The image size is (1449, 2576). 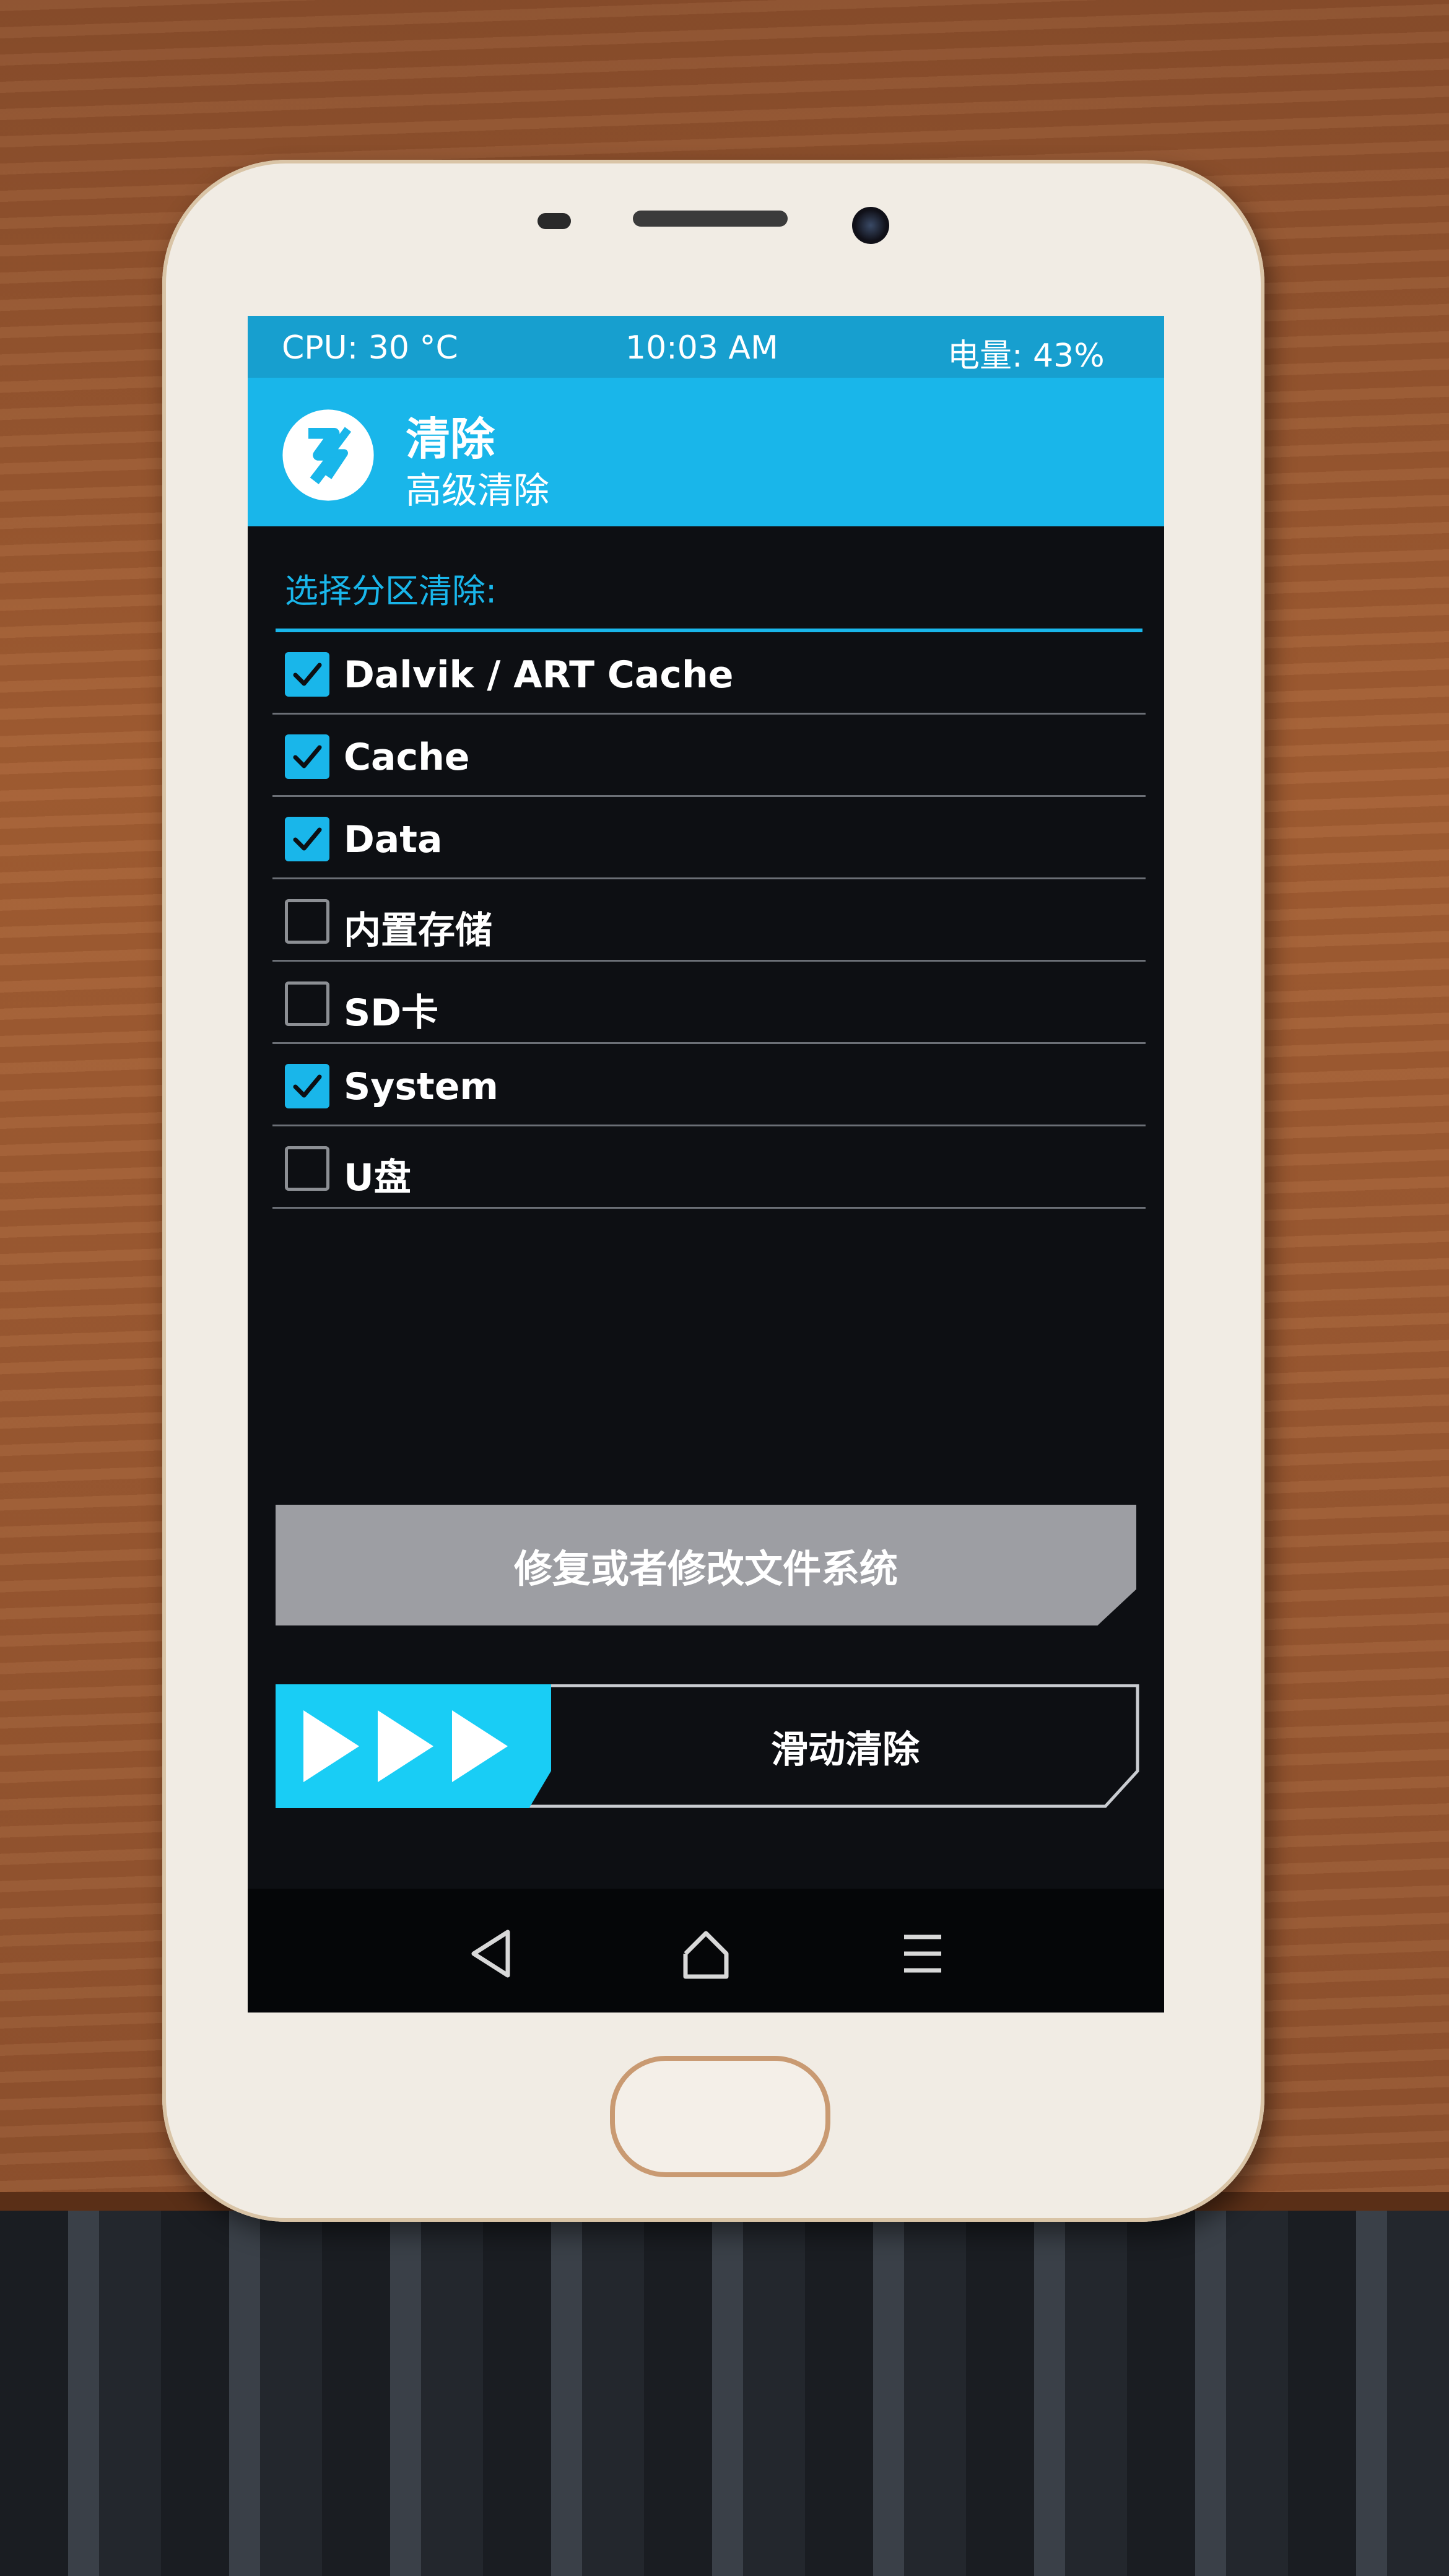 I want to click on front-camera, so click(x=870, y=225).